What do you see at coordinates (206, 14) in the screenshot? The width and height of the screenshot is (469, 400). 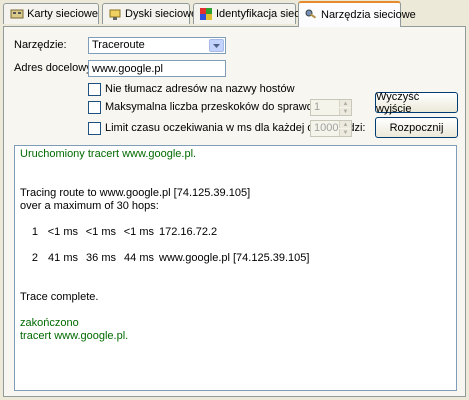 I see `network-id-icon` at bounding box center [206, 14].